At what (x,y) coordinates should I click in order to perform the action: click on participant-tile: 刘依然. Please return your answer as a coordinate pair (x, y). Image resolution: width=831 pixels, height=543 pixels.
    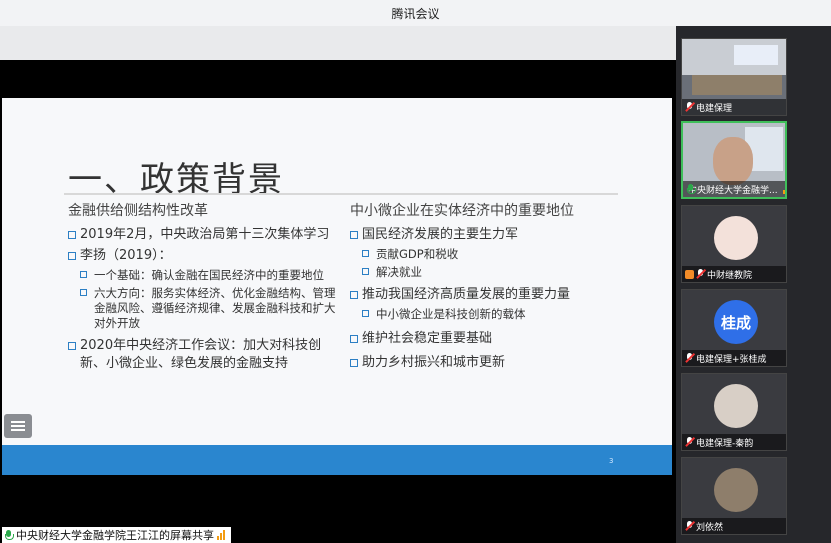
    Looking at the image, I should click on (734, 496).